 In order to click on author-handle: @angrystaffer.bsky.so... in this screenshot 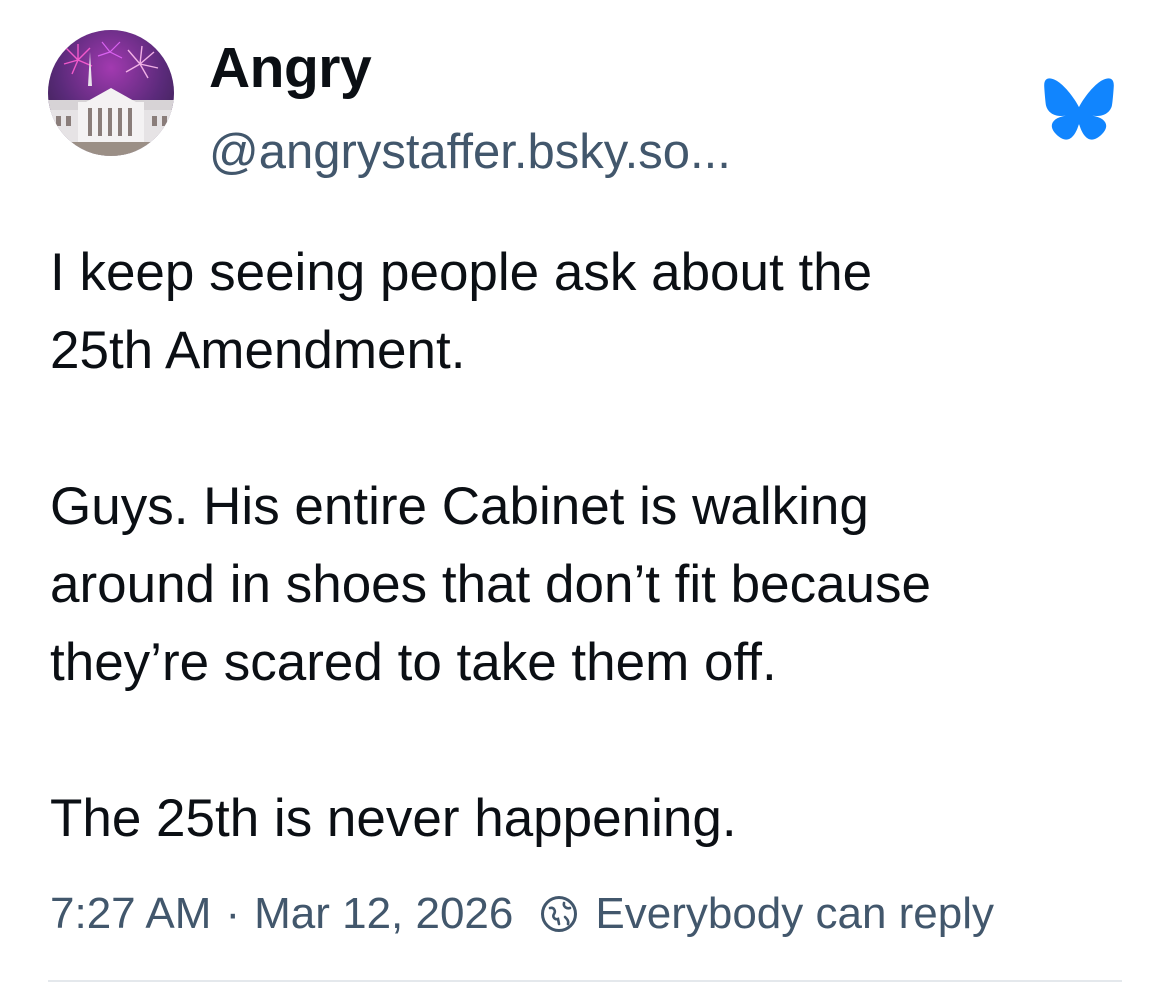, I will do `click(470, 152)`.